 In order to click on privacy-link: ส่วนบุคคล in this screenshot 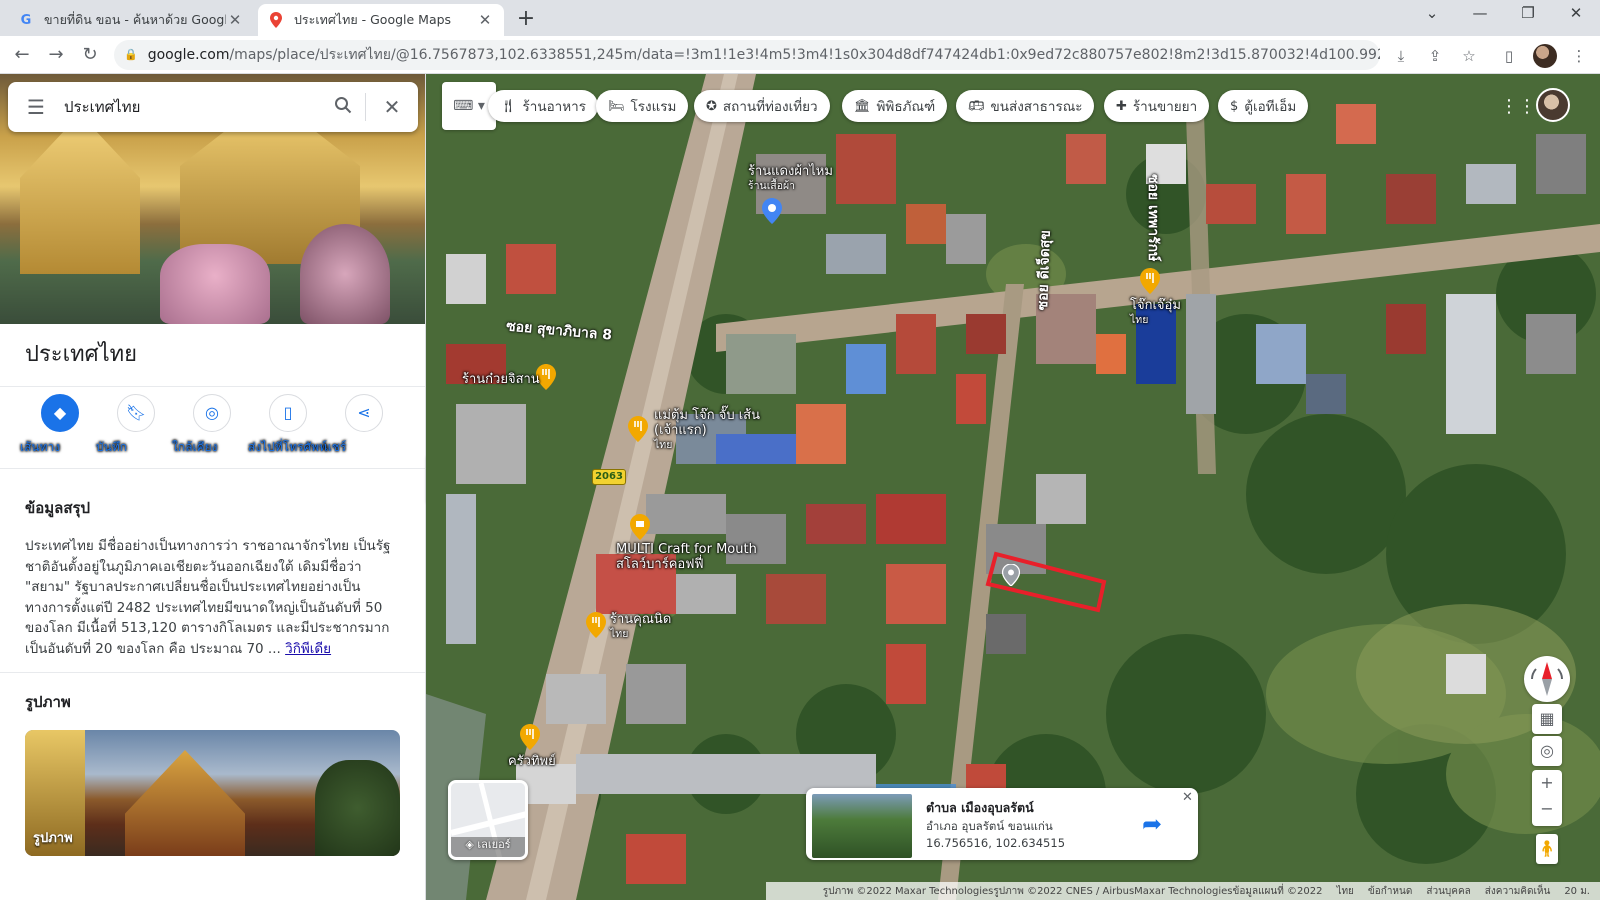, I will do `click(1448, 891)`.